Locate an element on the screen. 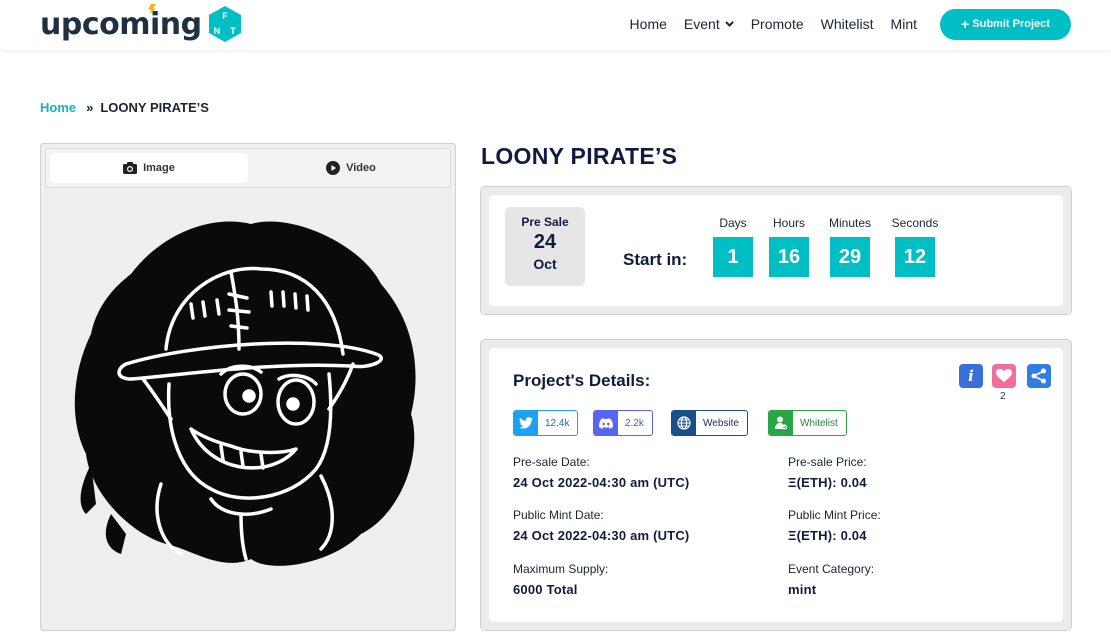 The width and height of the screenshot is (1111, 643). sale-month: Oct is located at coordinates (545, 264).